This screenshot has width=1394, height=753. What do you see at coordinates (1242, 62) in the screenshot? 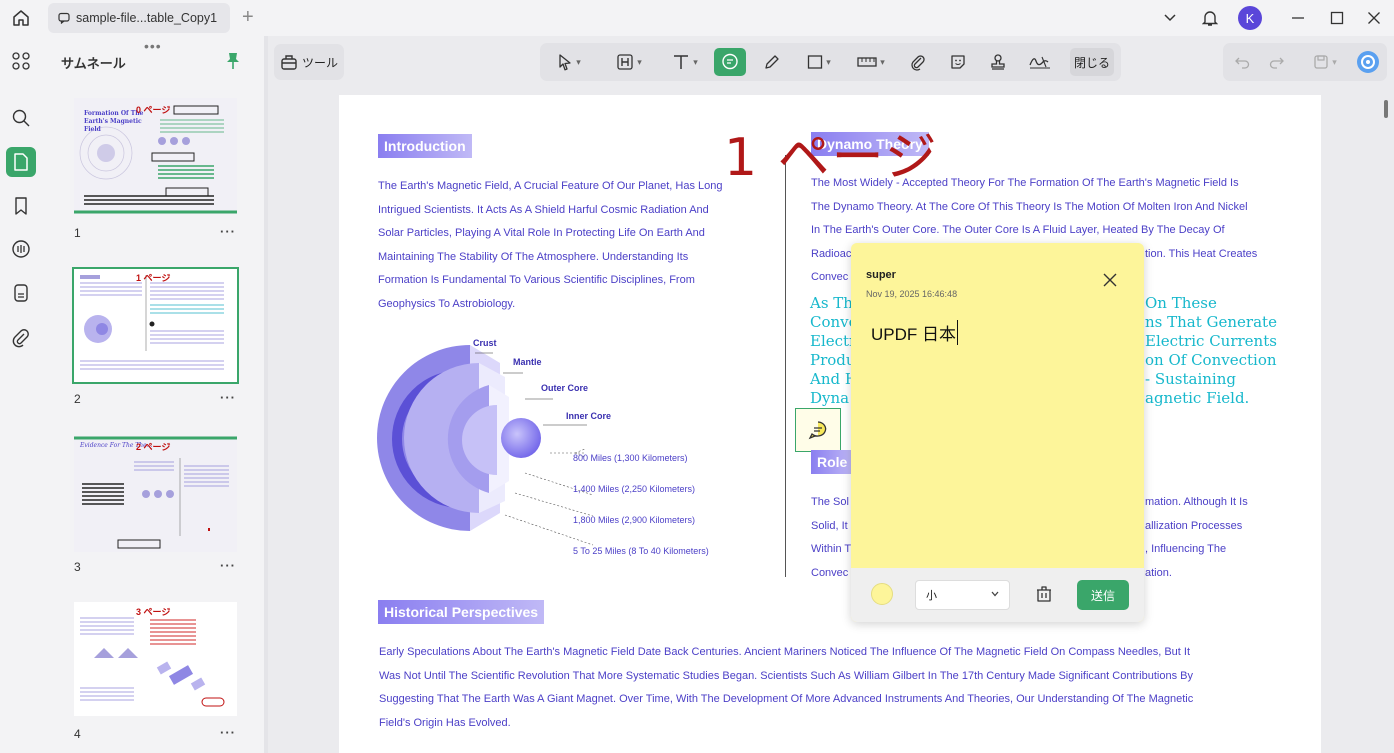
I see `undo-icon` at bounding box center [1242, 62].